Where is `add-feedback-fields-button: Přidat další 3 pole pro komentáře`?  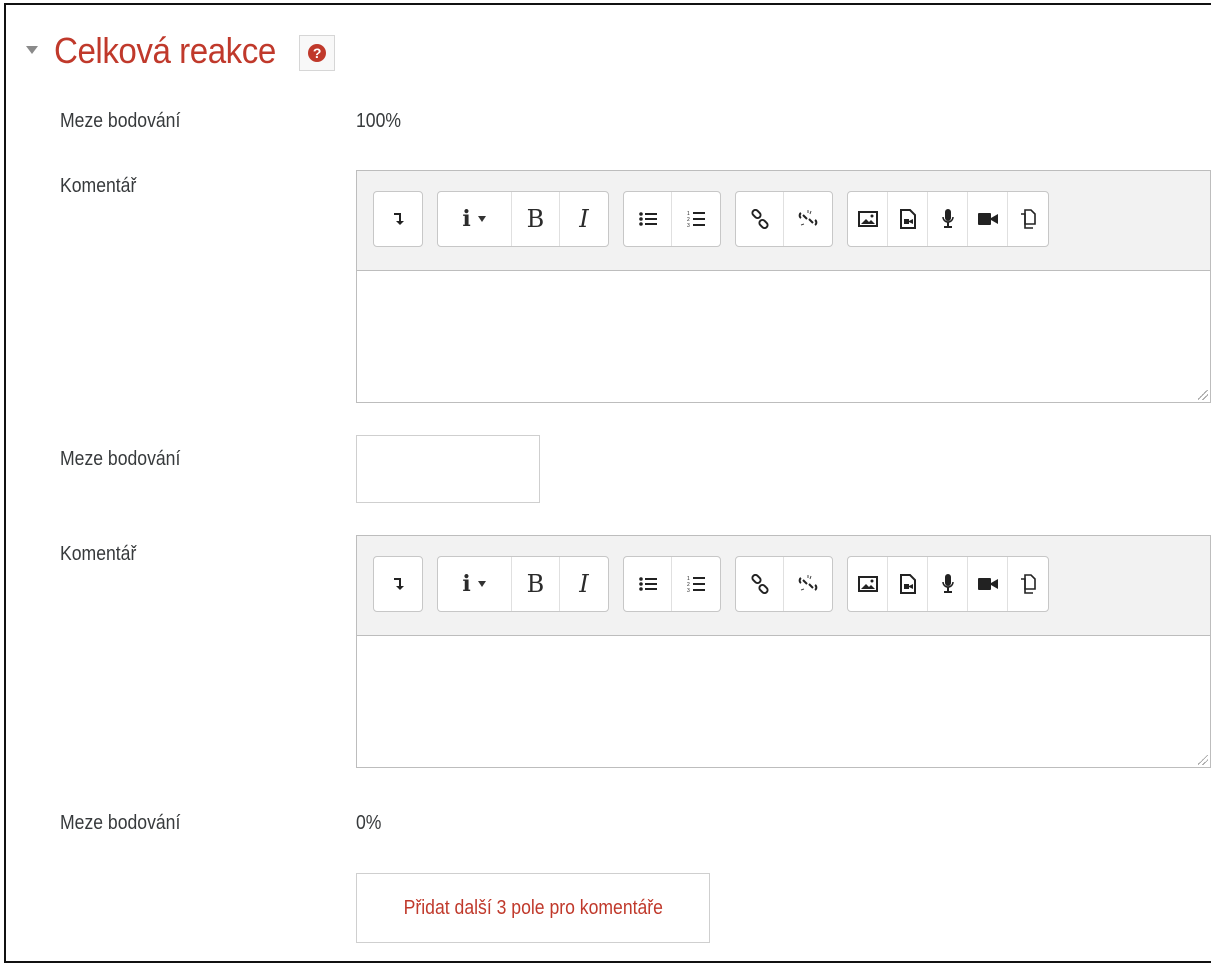 add-feedback-fields-button: Přidat další 3 pole pro komentáře is located at coordinates (533, 908).